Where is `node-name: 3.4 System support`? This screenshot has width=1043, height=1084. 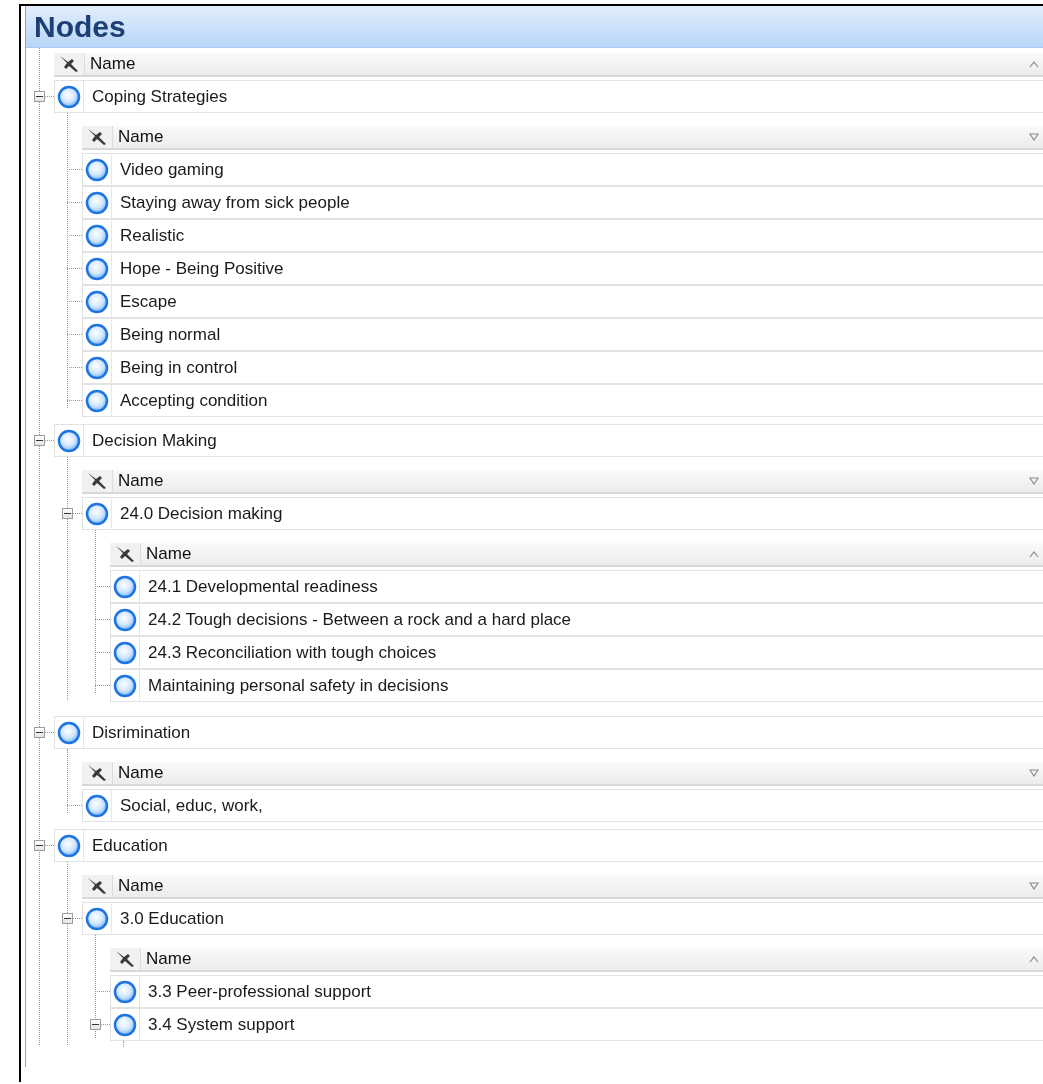 node-name: 3.4 System support is located at coordinates (591, 1024).